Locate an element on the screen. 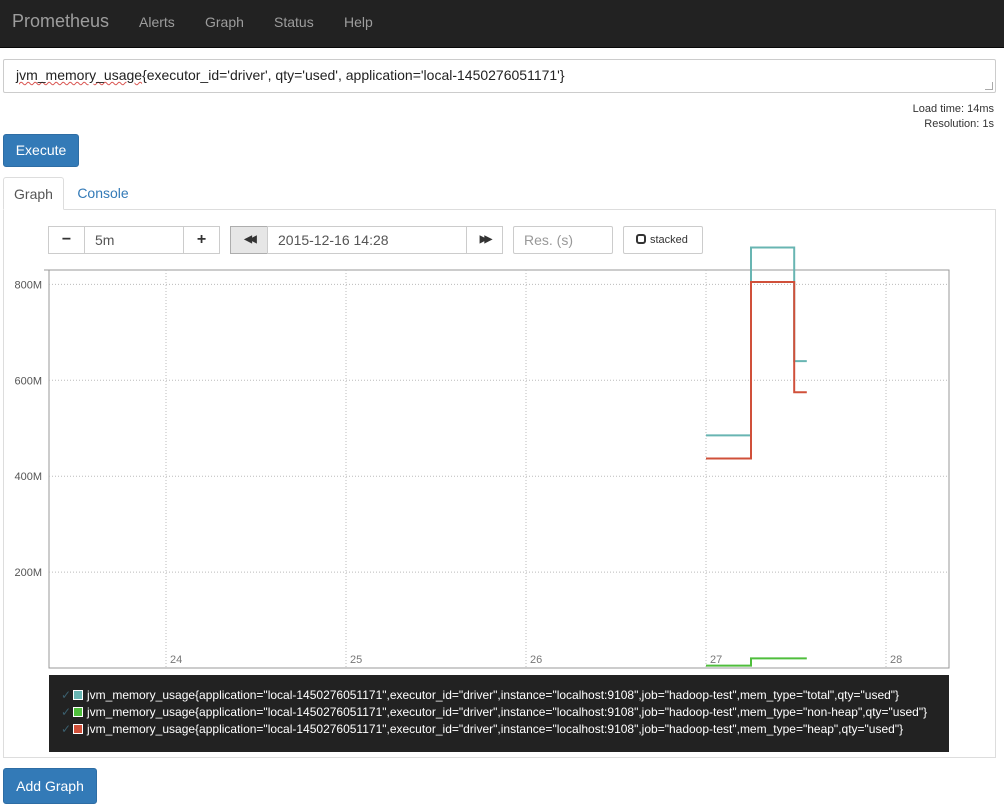 The height and width of the screenshot is (810, 1004). x-tick-label: 27 is located at coordinates (716, 660).